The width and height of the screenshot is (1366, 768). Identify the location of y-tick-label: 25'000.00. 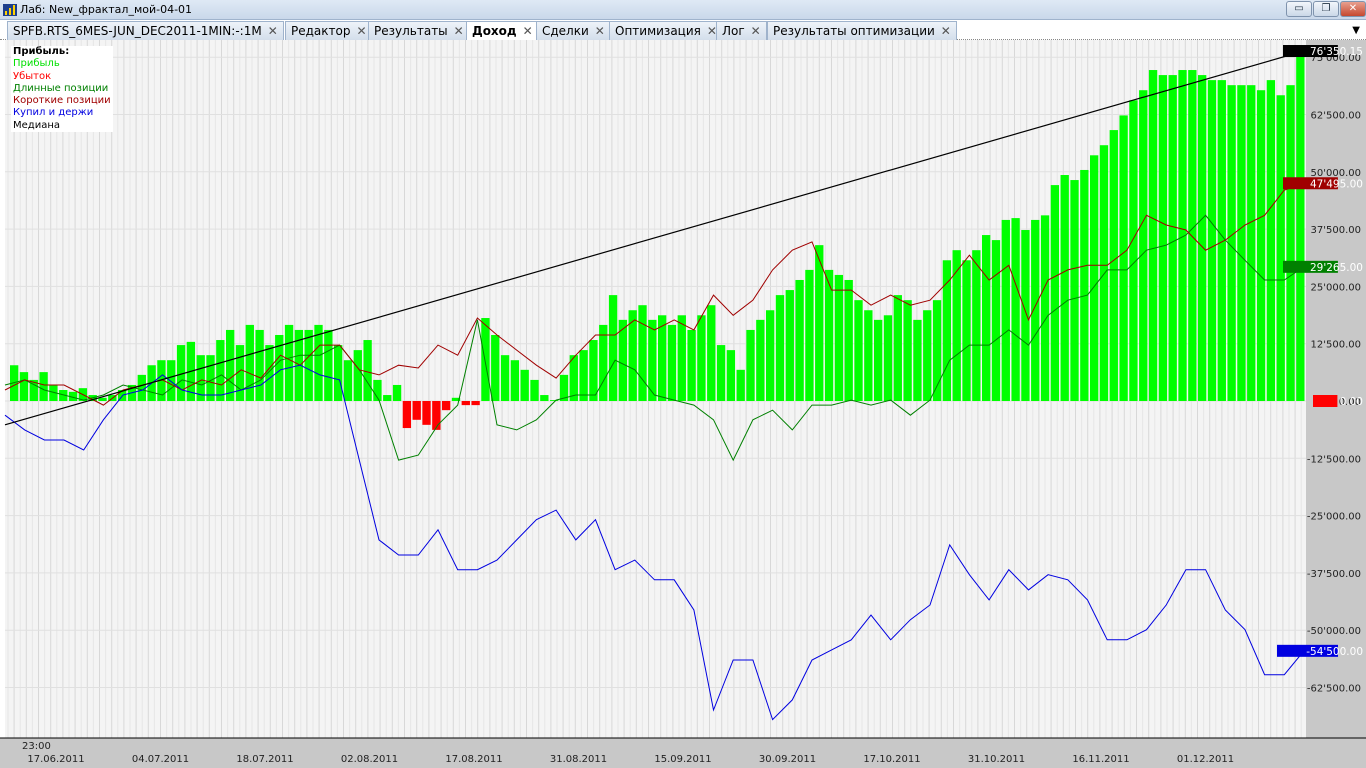
(1336, 287).